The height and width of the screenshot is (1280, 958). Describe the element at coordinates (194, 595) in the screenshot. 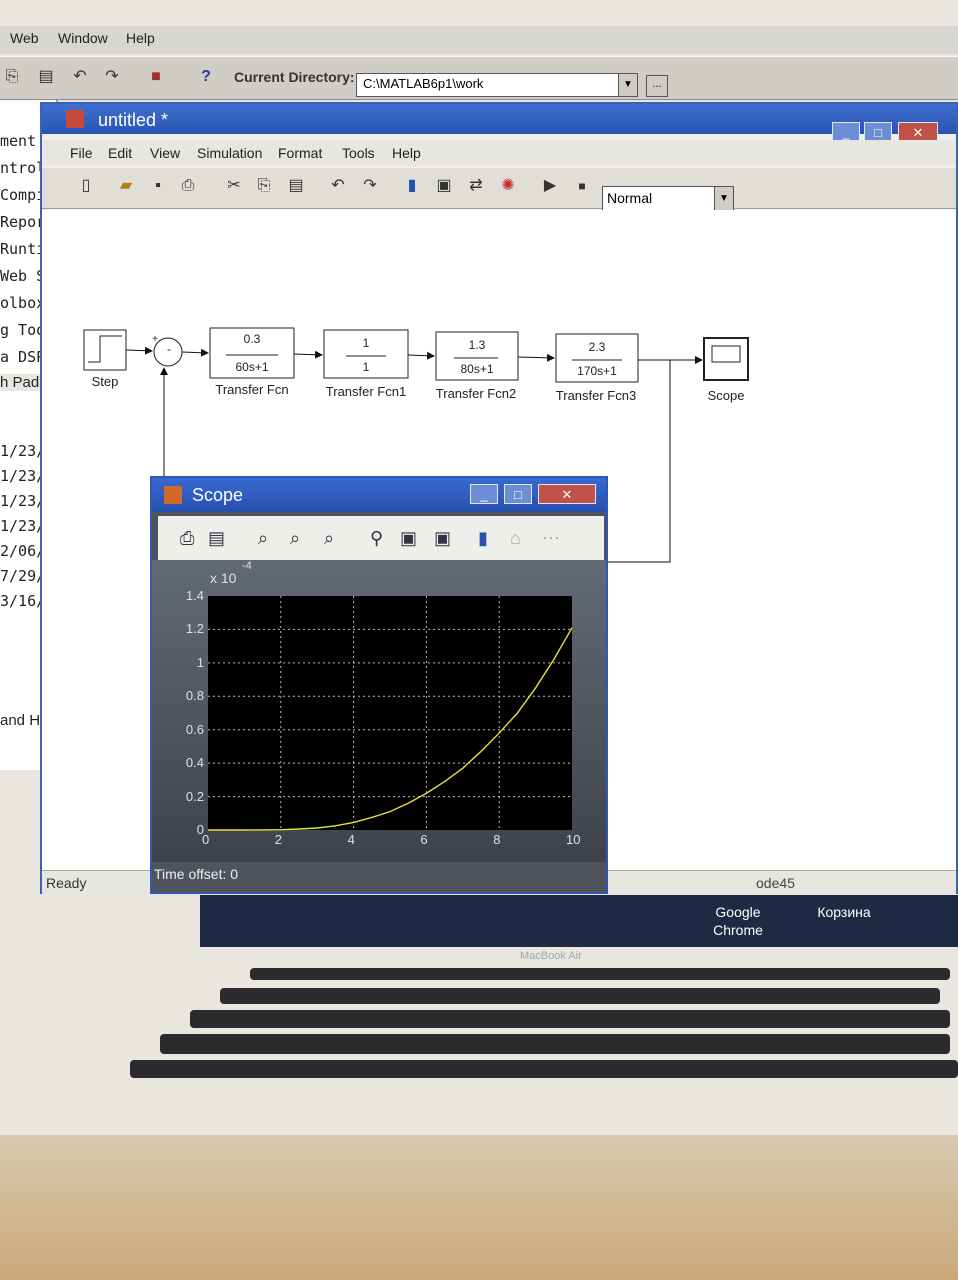

I see `y-tick-label: 1.4` at that location.